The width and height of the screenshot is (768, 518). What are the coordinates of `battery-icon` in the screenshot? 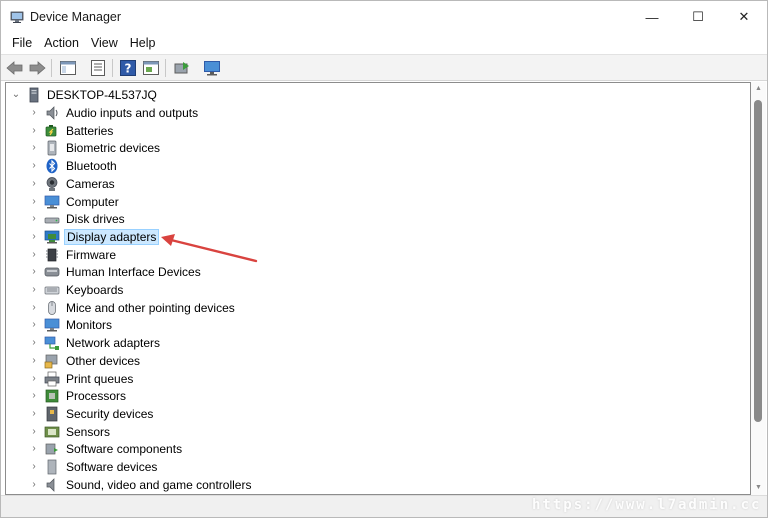 It's located at (51, 130).